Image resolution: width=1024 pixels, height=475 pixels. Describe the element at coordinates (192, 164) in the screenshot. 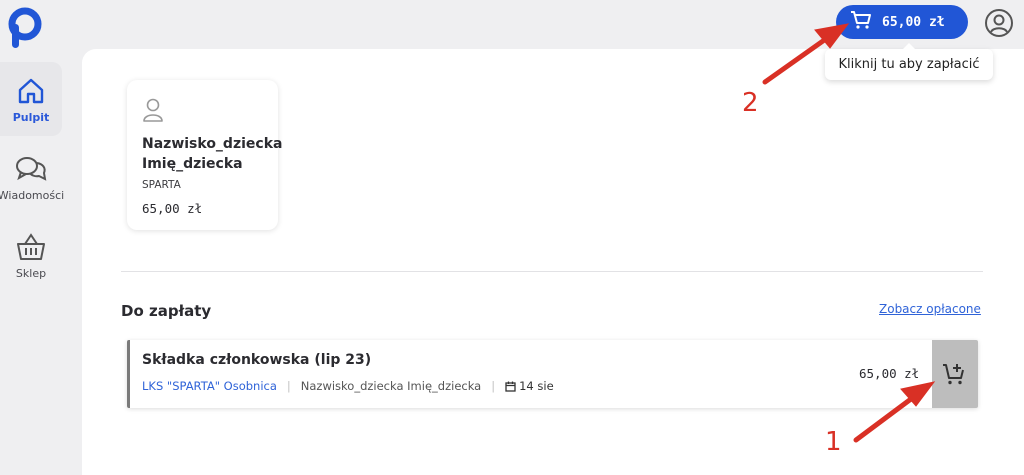

I see `child-firstname: Imię_dziecka` at that location.